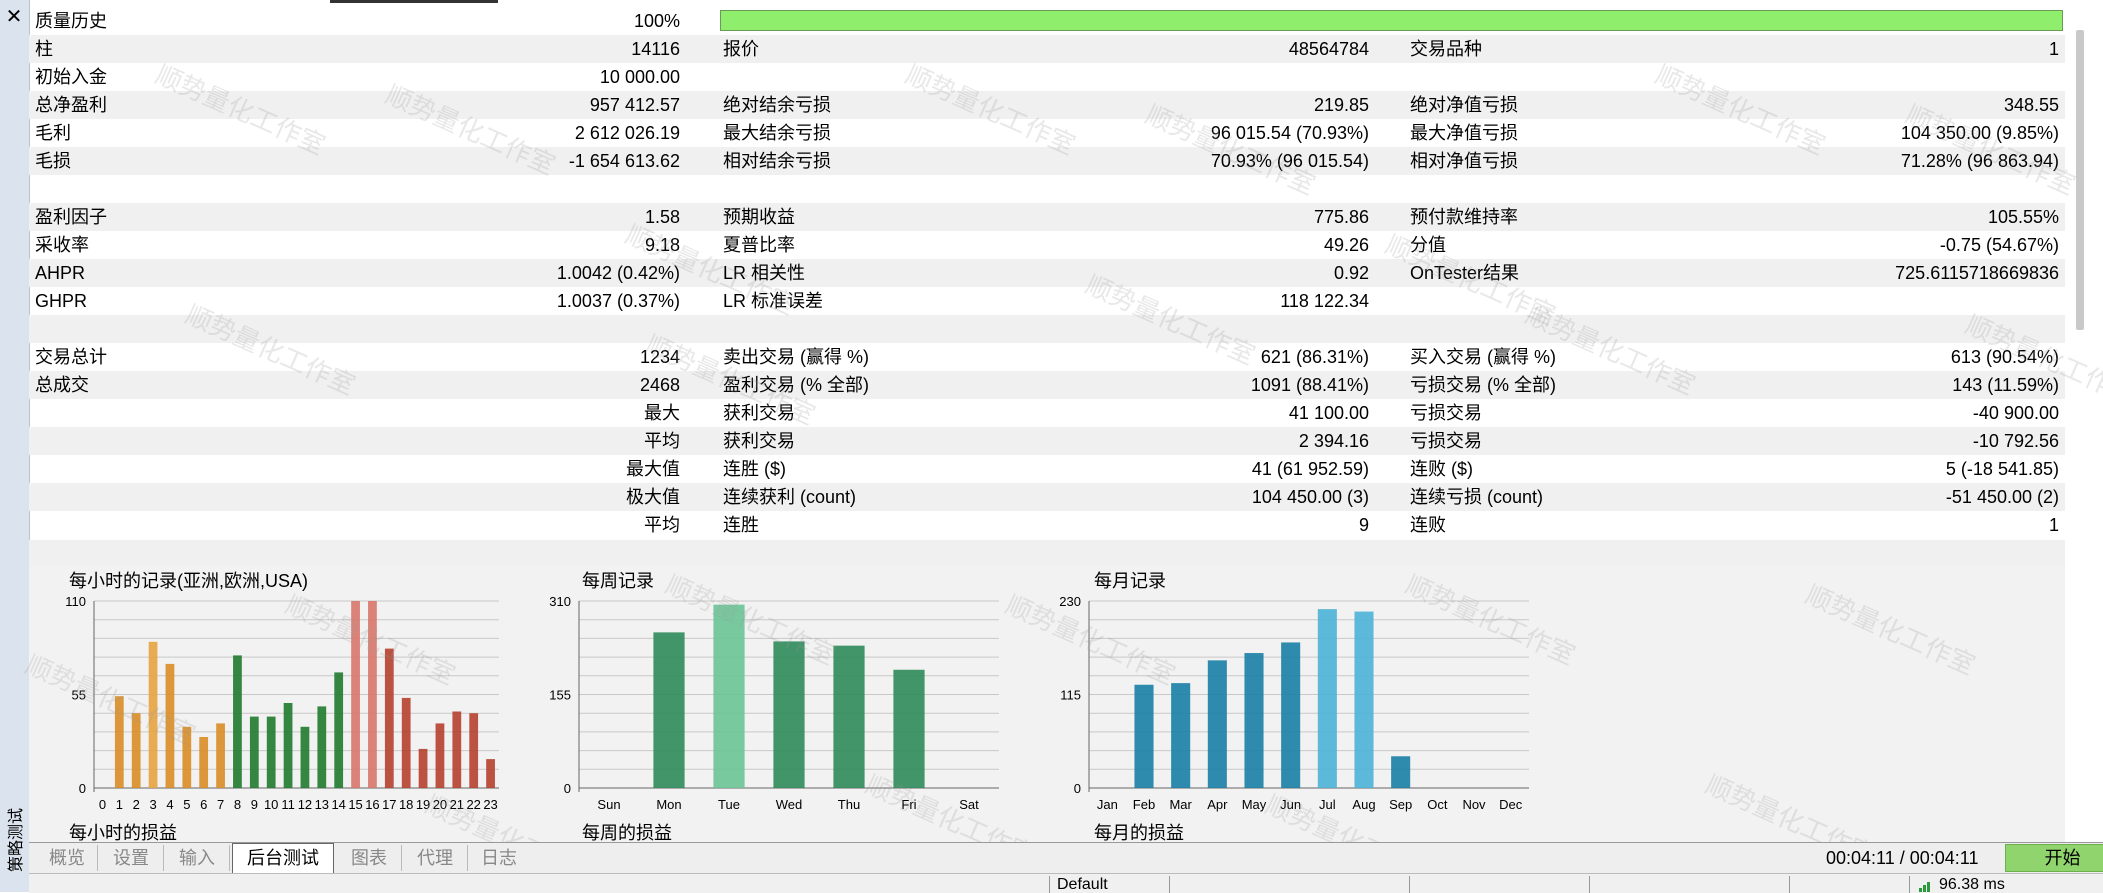  Describe the element at coordinates (2023, 217) in the screenshot. I see `stat-value: 105.55%` at that location.